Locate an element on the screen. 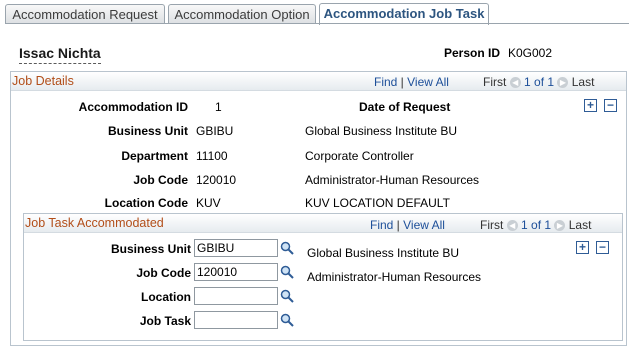 The height and width of the screenshot is (351, 632). person-name: Issac Nichta is located at coordinates (60, 54).